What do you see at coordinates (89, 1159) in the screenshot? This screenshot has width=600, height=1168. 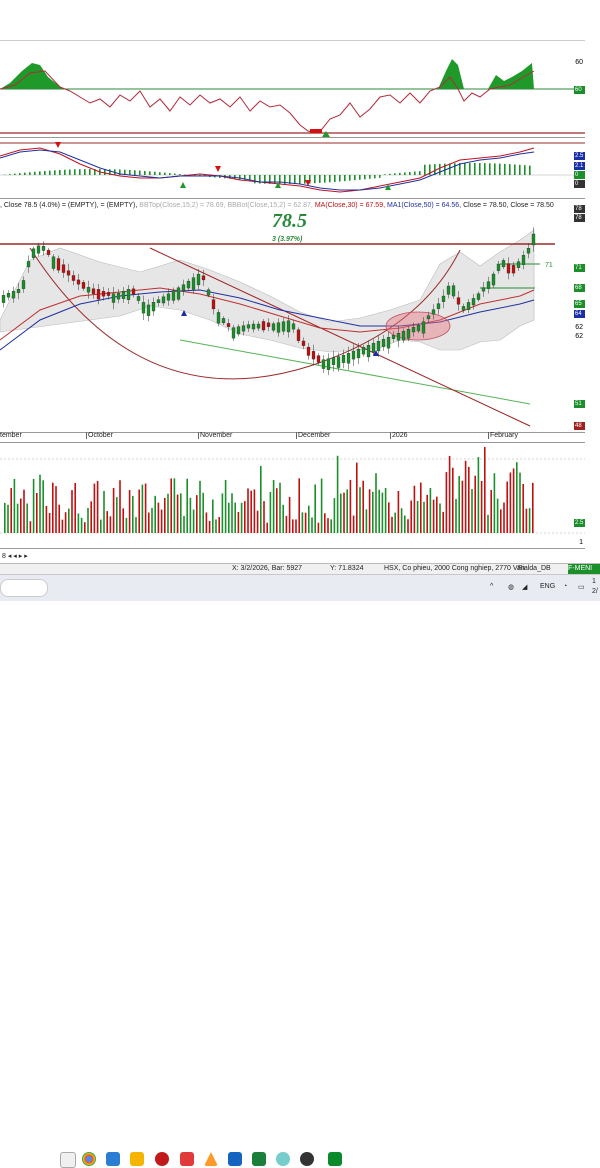 I see `chrome-icon` at bounding box center [89, 1159].